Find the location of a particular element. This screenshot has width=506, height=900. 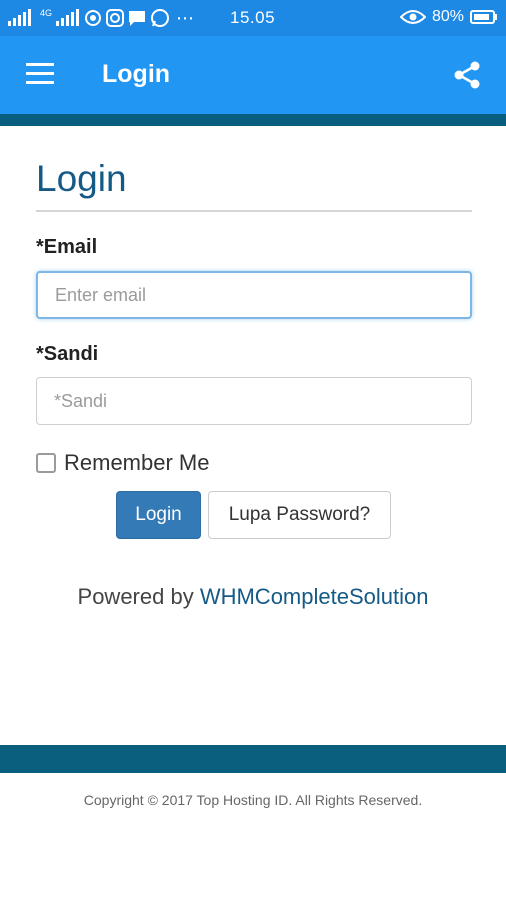

email-field is located at coordinates (254, 295).